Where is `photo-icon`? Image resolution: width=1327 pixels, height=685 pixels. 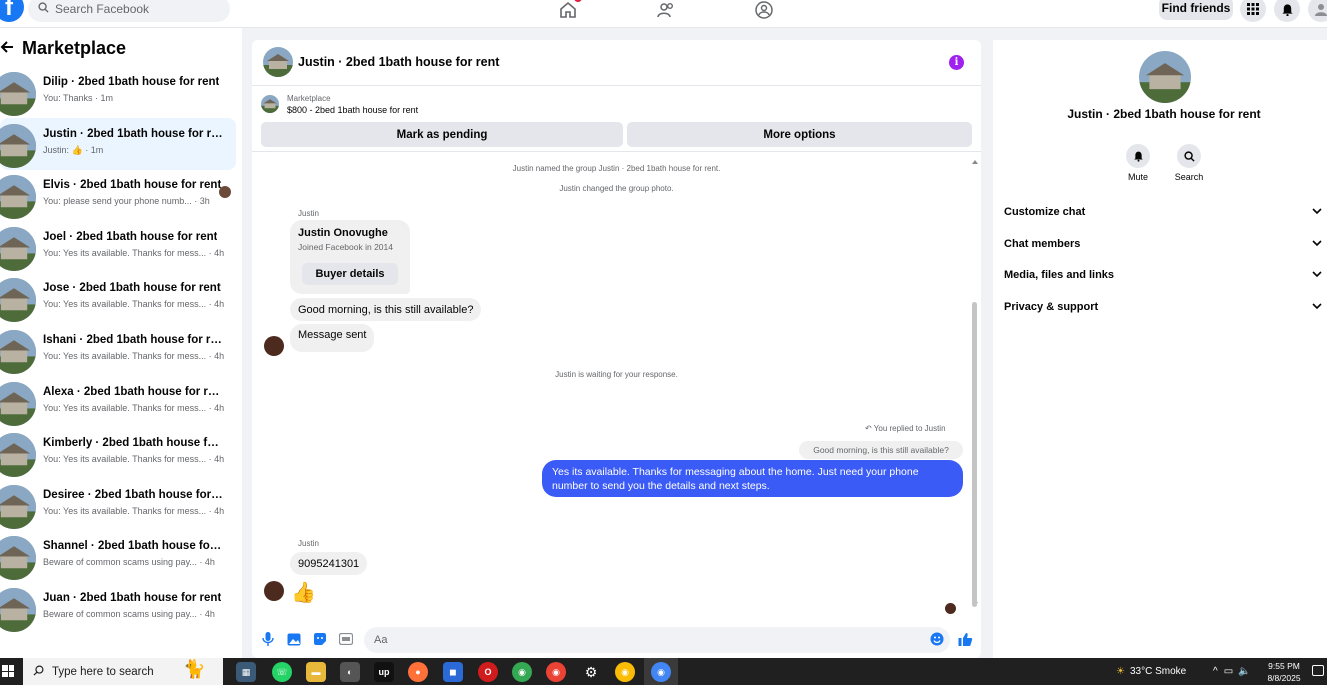 photo-icon is located at coordinates (294, 639).